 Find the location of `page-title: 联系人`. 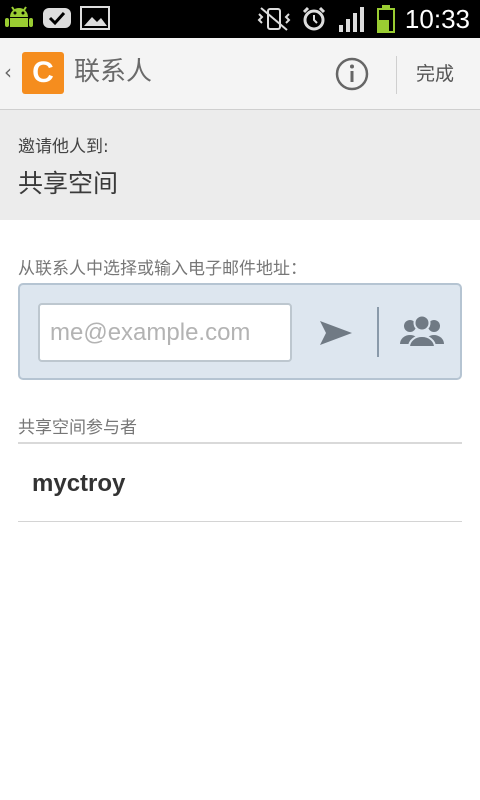

page-title: 联系人 is located at coordinates (113, 72).